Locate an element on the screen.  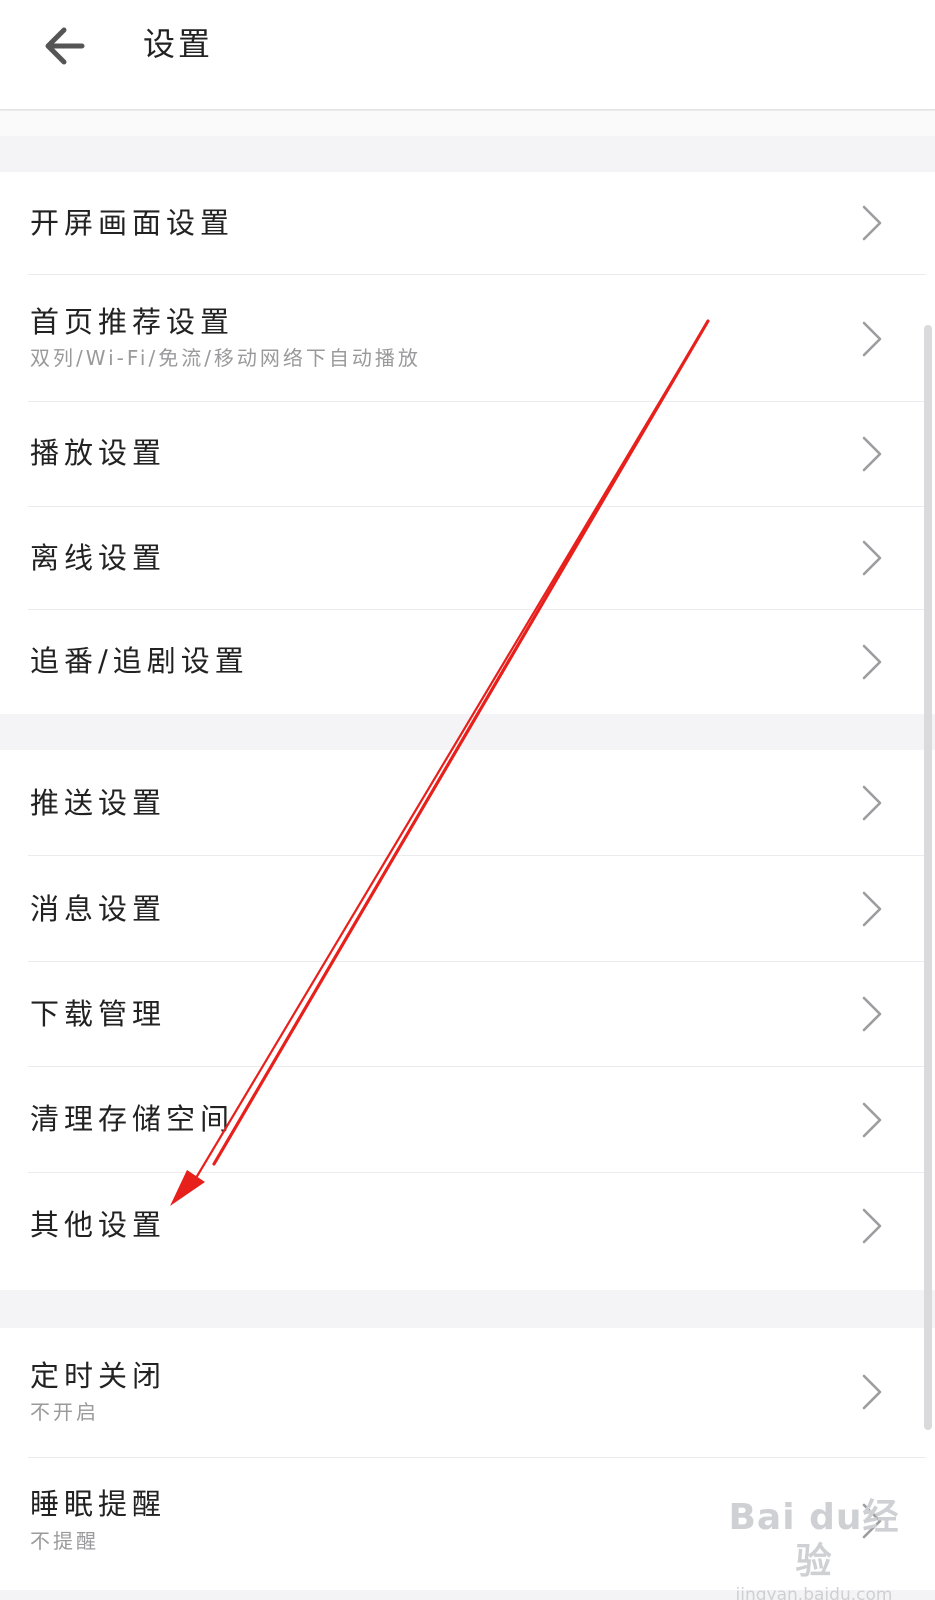
settings-row-downloads: 下载管理 is located at coordinates (467, 1014).